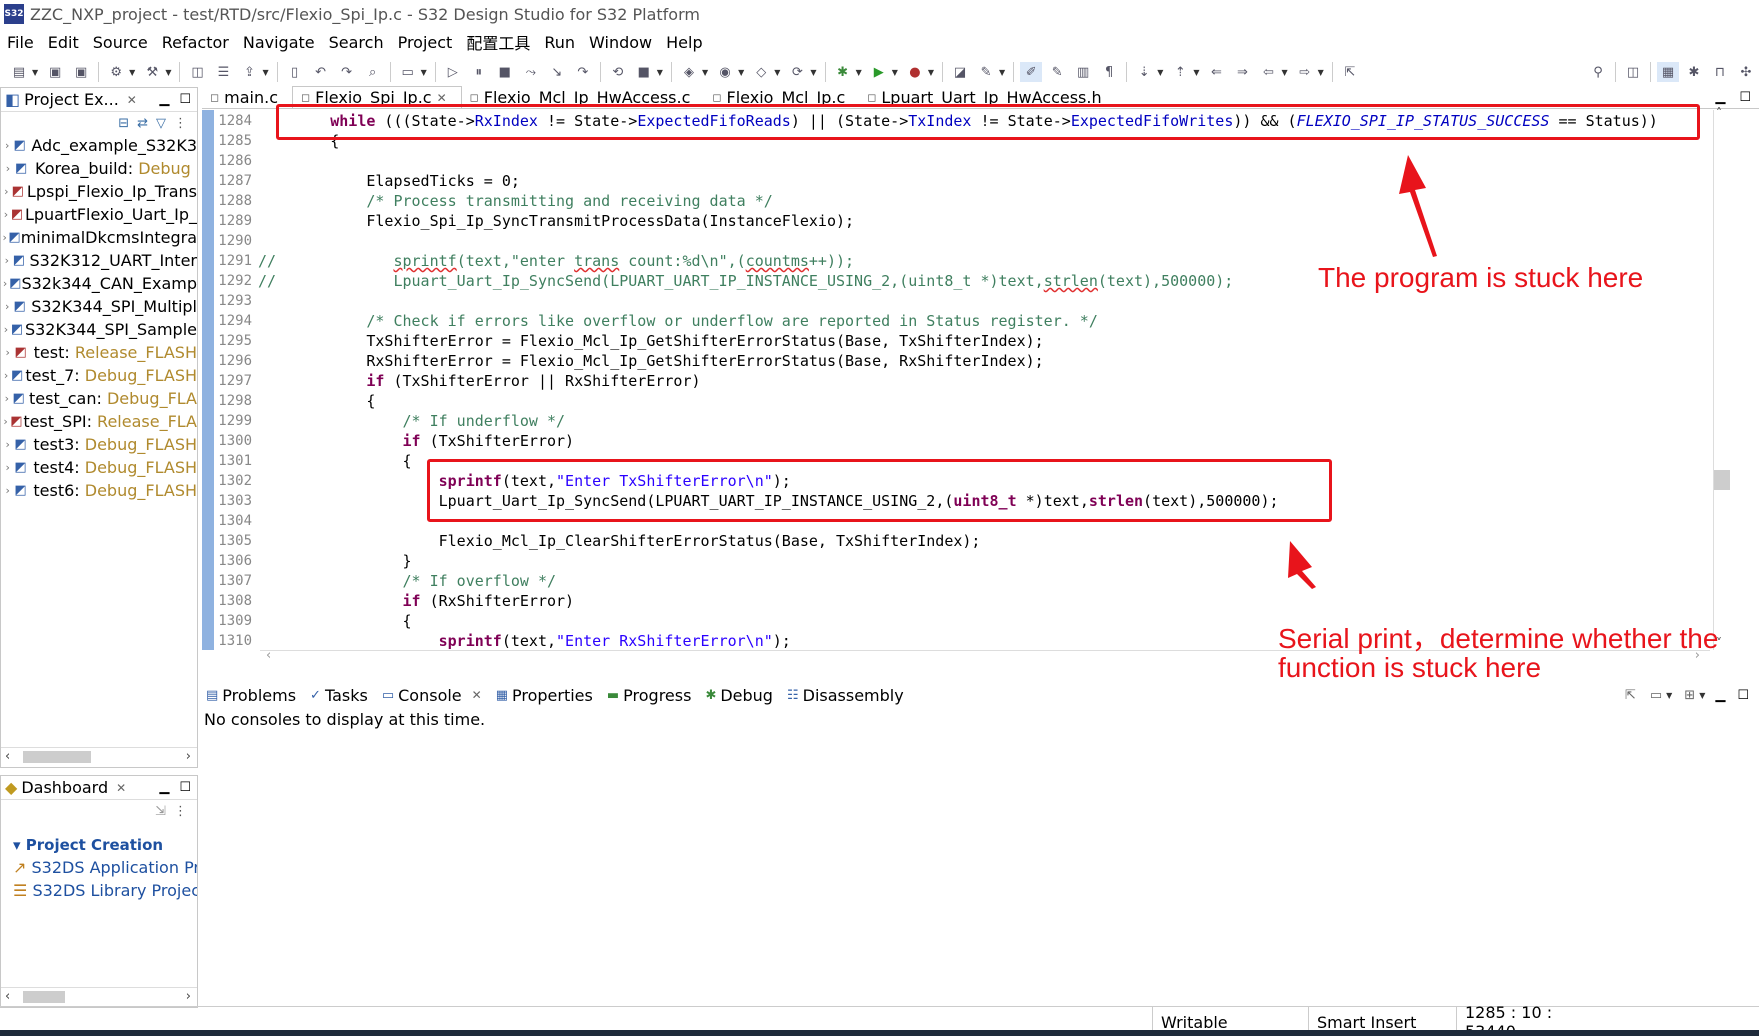 The width and height of the screenshot is (1759, 1036). What do you see at coordinates (1217, 72) in the screenshot?
I see `last-edit-icon: ⇐` at bounding box center [1217, 72].